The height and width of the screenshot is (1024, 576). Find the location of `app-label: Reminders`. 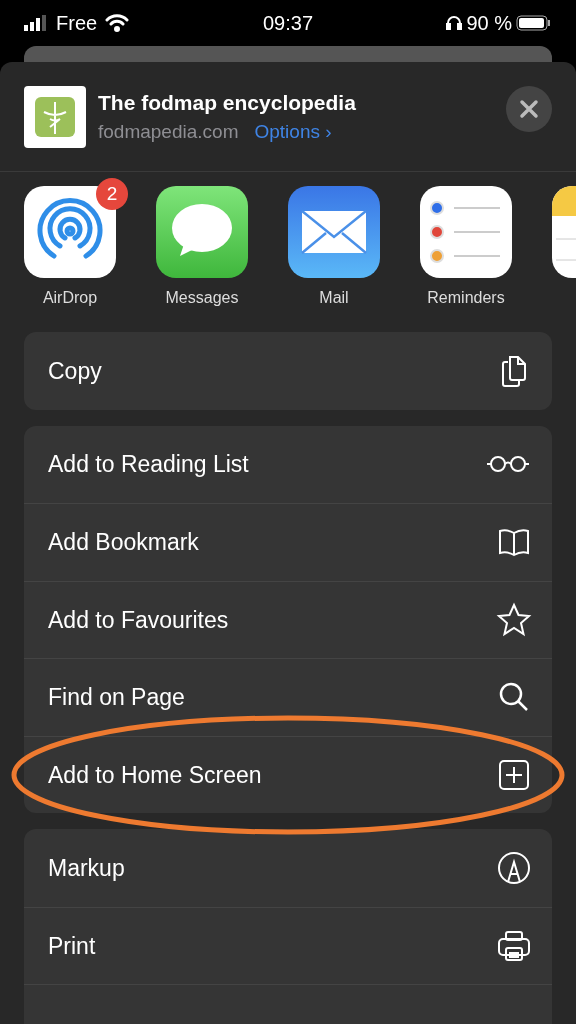

app-label: Reminders is located at coordinates (466, 298).